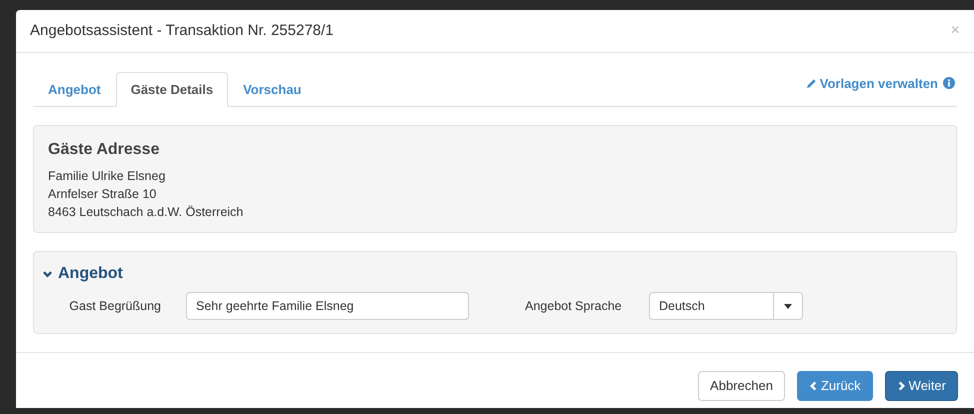 Image resolution: width=974 pixels, height=414 pixels. Describe the element at coordinates (107, 176) in the screenshot. I see `address-line: Familie Ulrike Elsneg` at that location.